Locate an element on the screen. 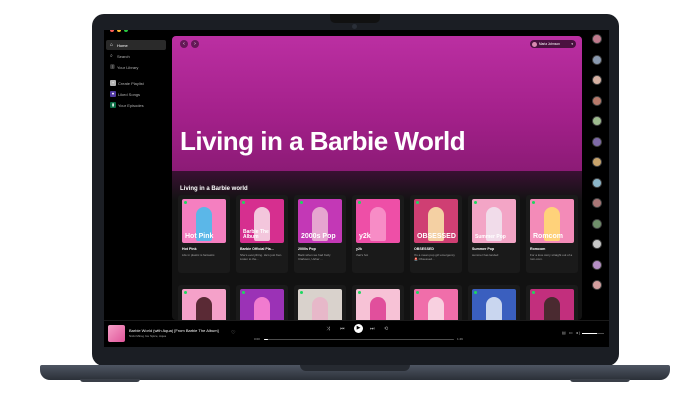  close-window-button is located at coordinates (112, 31).